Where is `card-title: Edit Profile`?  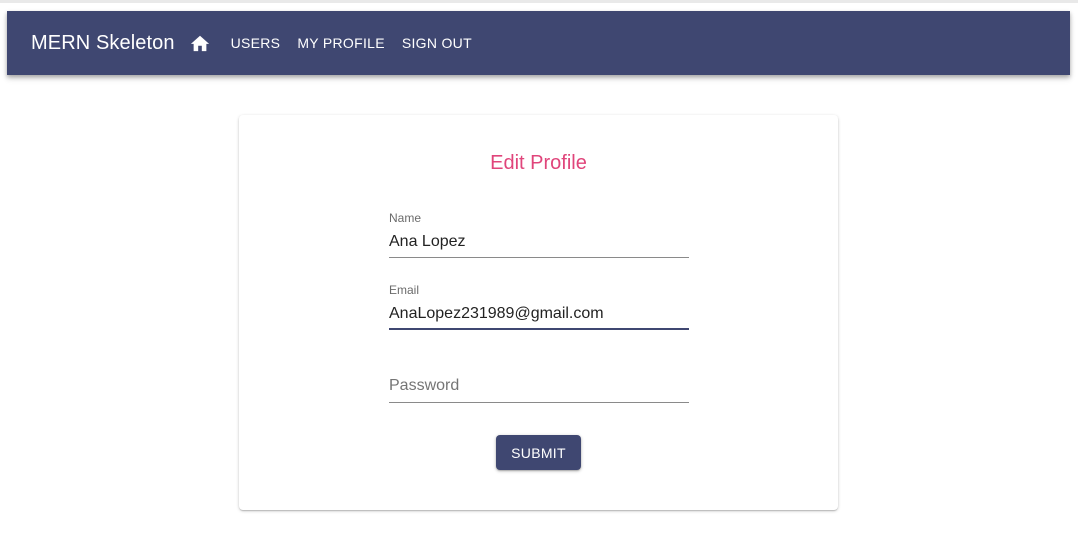
card-title: Edit Profile is located at coordinates (538, 163).